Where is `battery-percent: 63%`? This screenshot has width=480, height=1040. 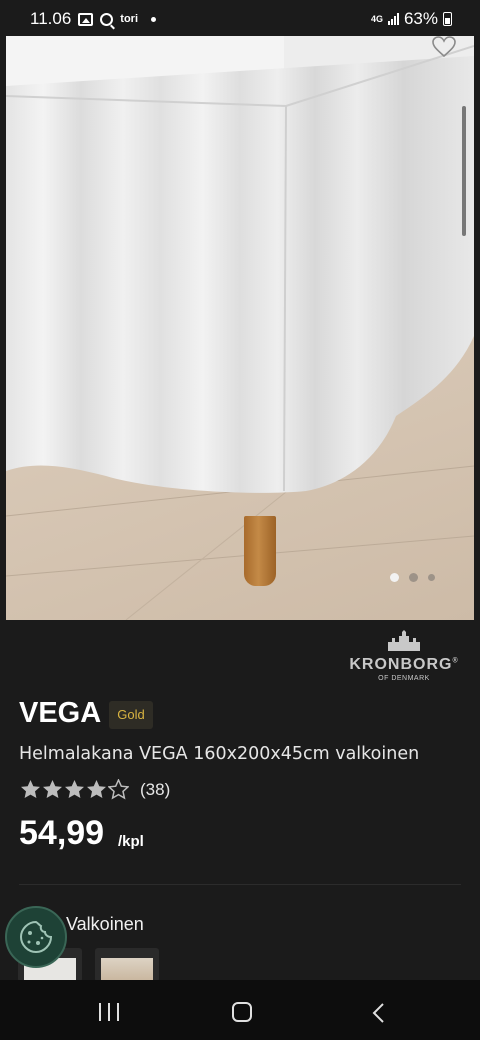
battery-percent: 63% is located at coordinates (420, 18).